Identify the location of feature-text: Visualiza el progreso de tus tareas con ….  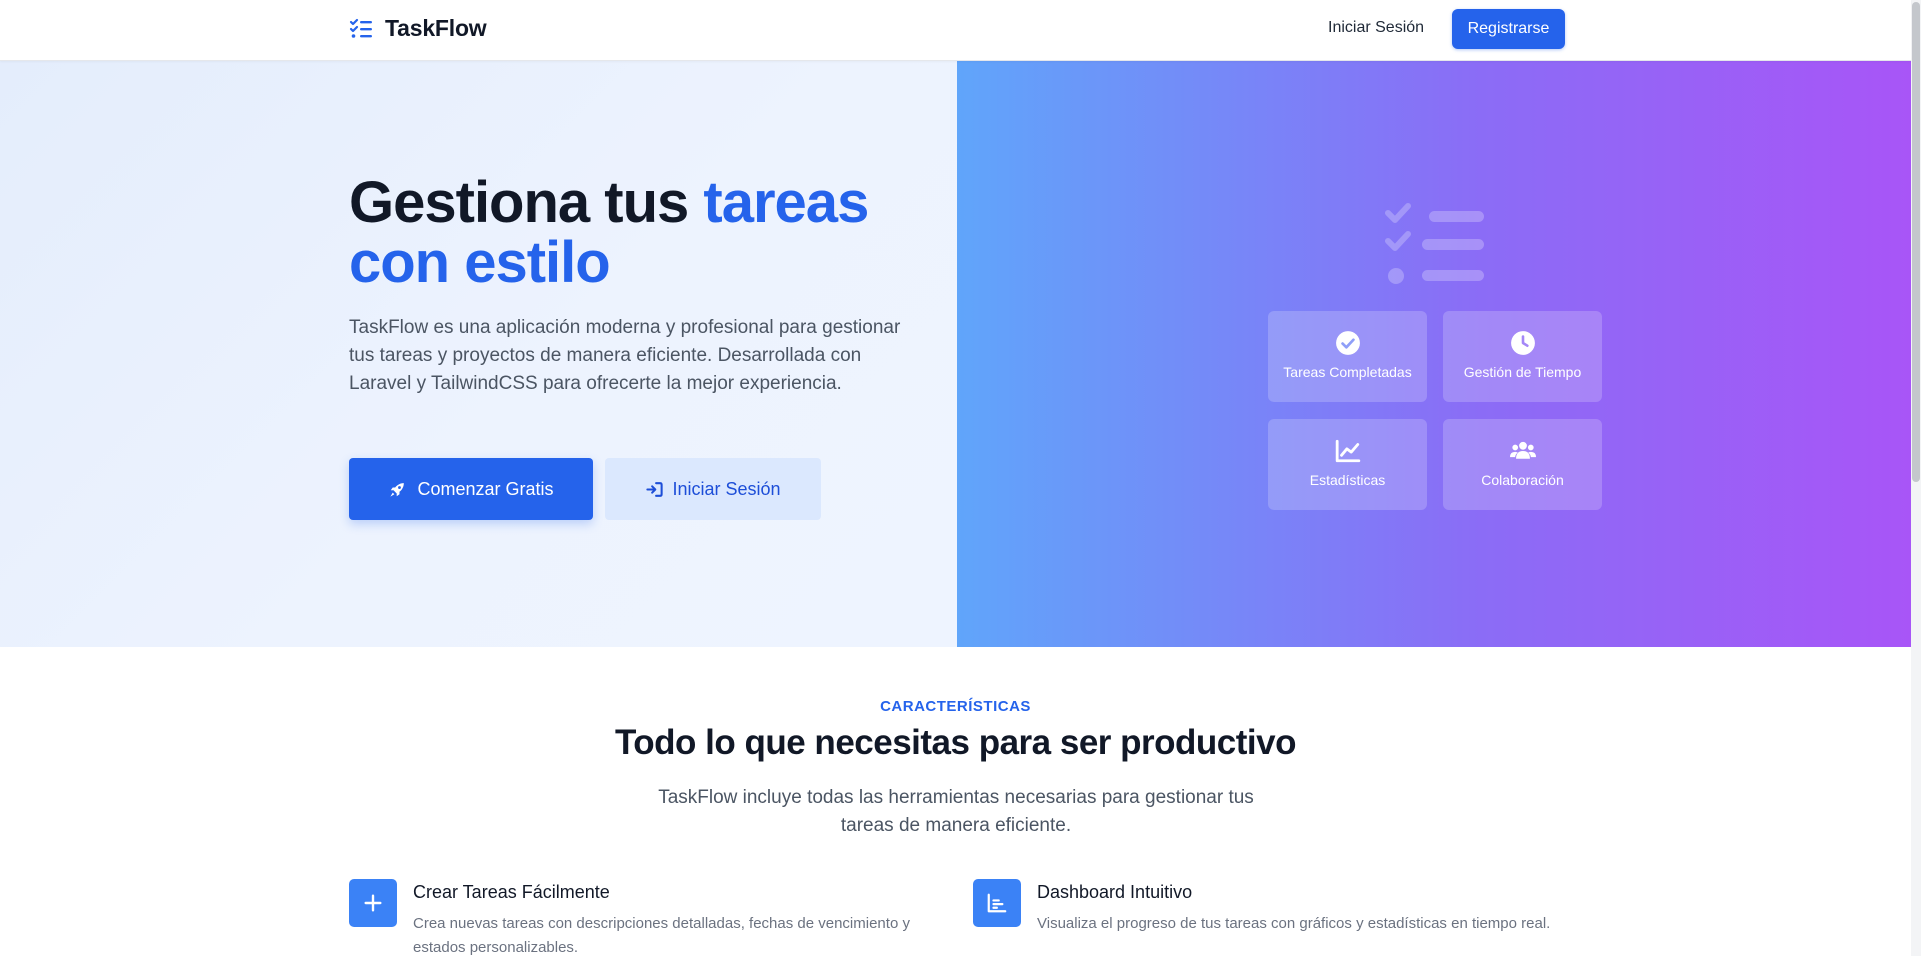
(1294, 923).